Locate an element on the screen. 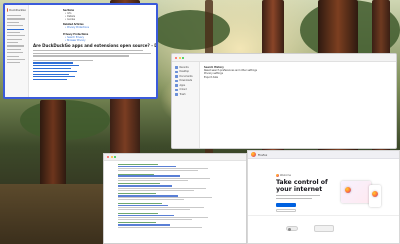 The image size is (400, 244). primary-button is located at coordinates (286, 205).